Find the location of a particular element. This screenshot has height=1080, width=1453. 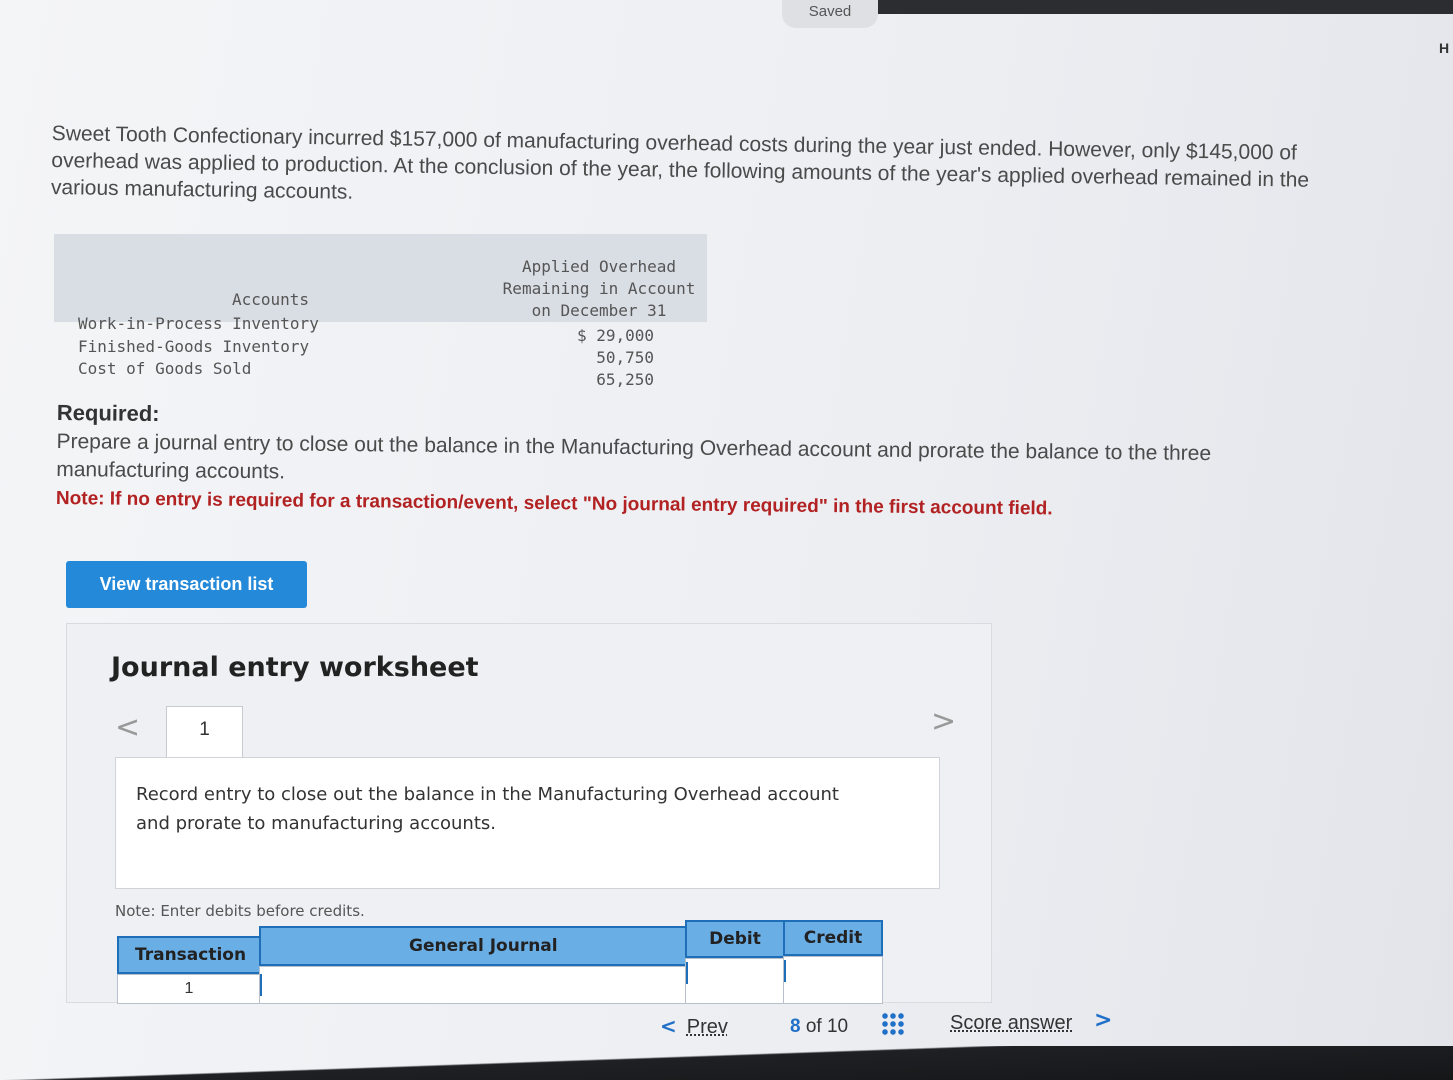

total-pages: of 10 is located at coordinates (827, 1026).